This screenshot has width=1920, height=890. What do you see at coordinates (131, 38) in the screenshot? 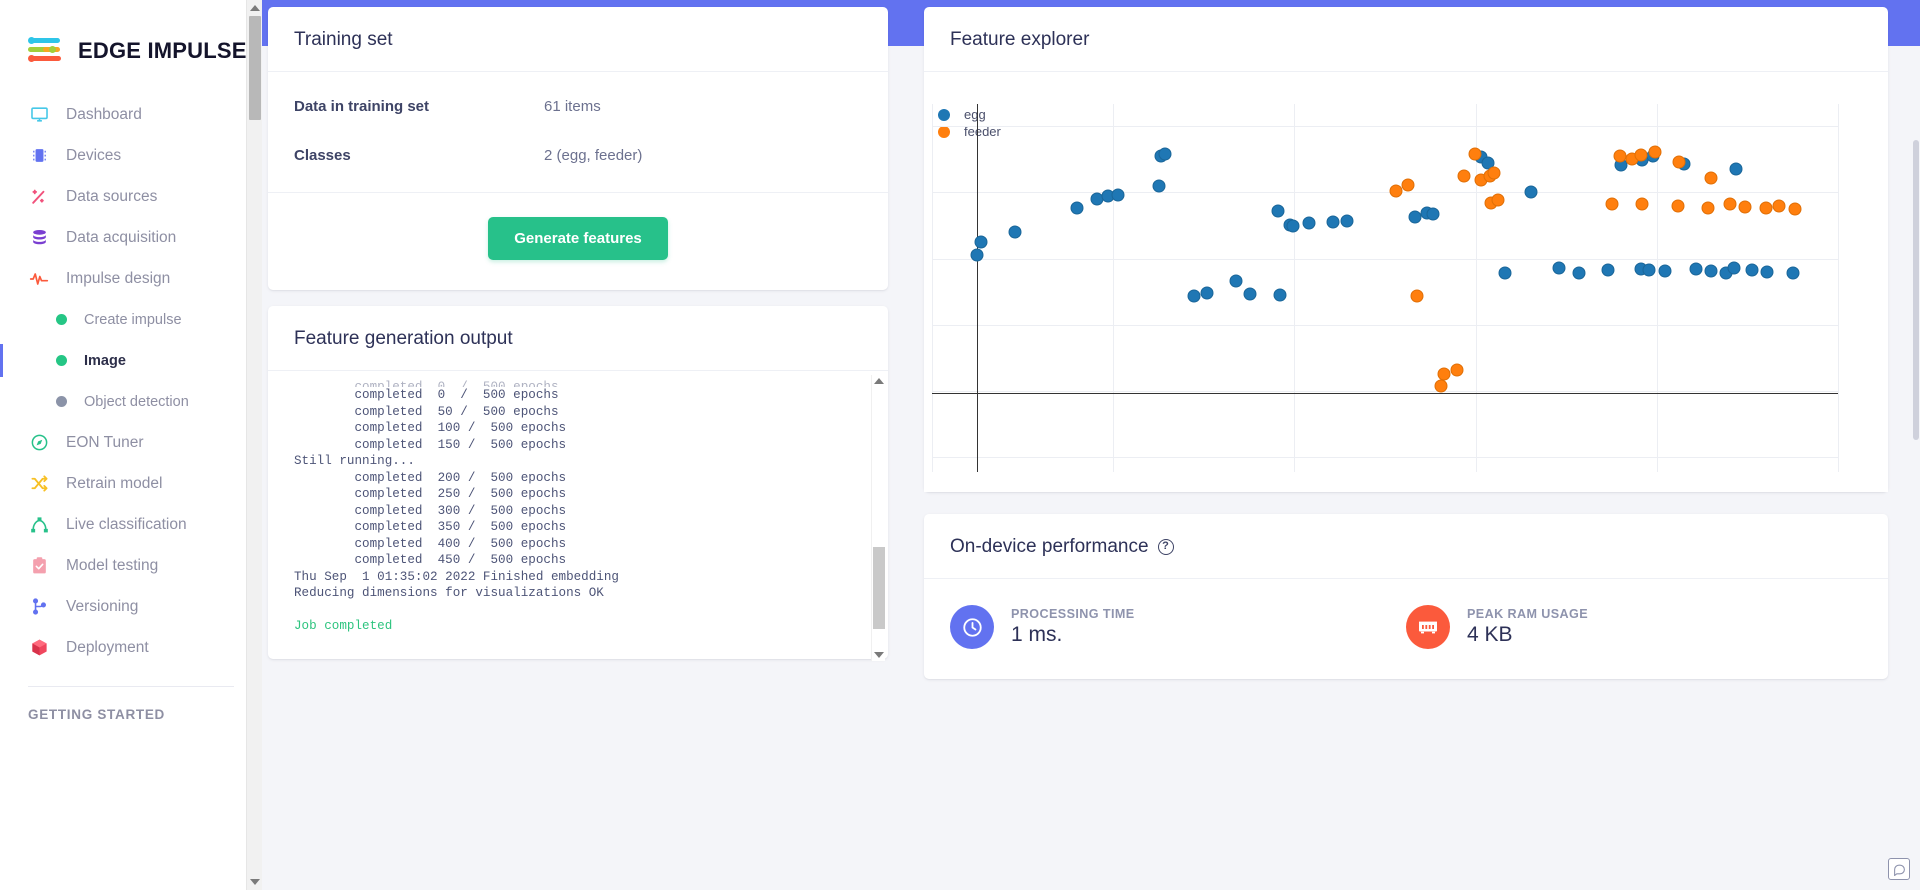
I see `brand-logo: EDGE IMPULSE` at bounding box center [131, 38].